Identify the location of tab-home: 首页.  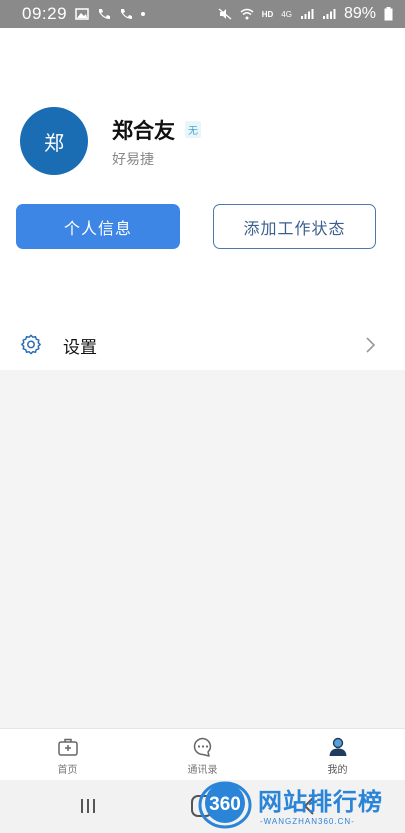
(67, 755).